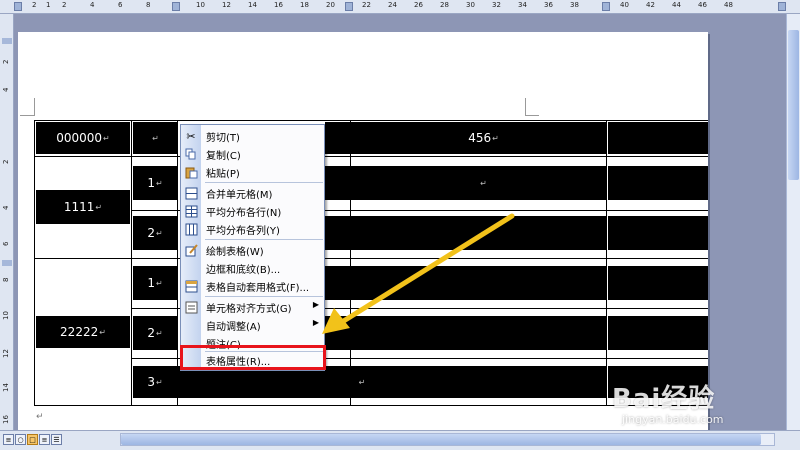  What do you see at coordinates (264, 296) in the screenshot?
I see `menu-separator` at bounding box center [264, 296].